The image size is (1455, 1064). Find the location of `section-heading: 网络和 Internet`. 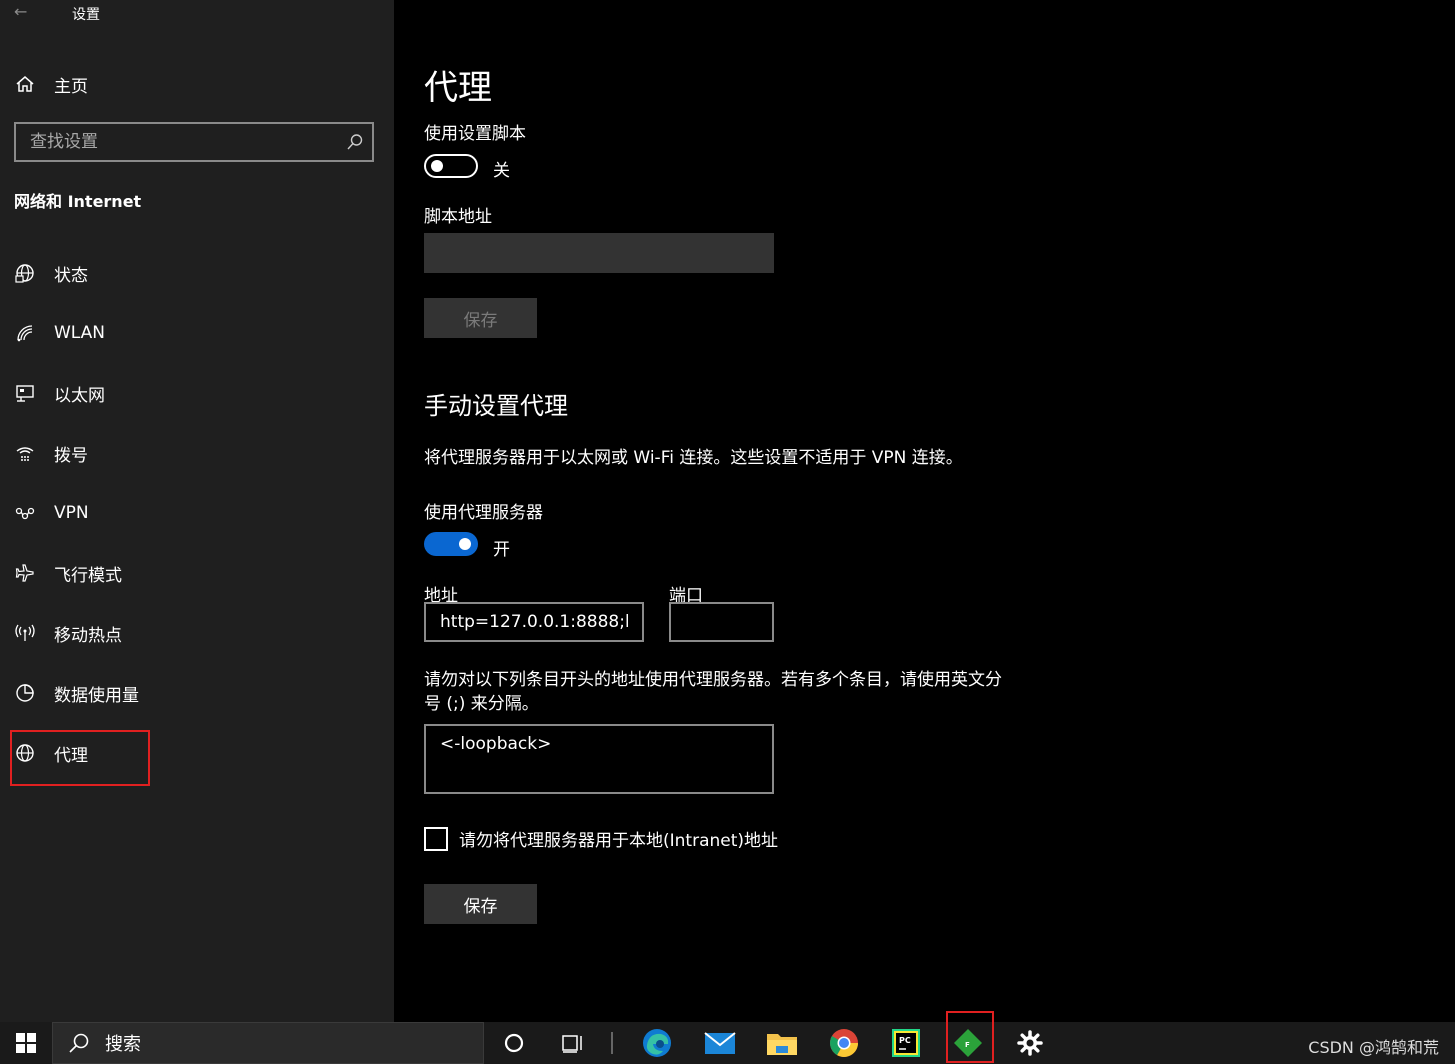

section-heading: 网络和 Internet is located at coordinates (78, 201).